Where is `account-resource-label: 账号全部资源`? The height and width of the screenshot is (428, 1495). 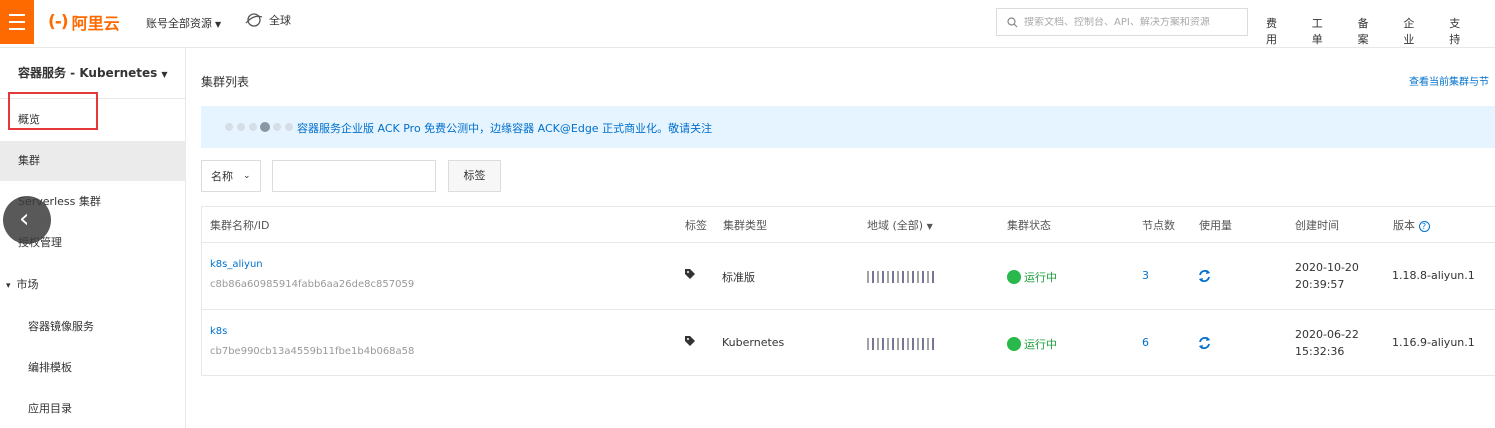 account-resource-label: 账号全部资源 is located at coordinates (179, 23).